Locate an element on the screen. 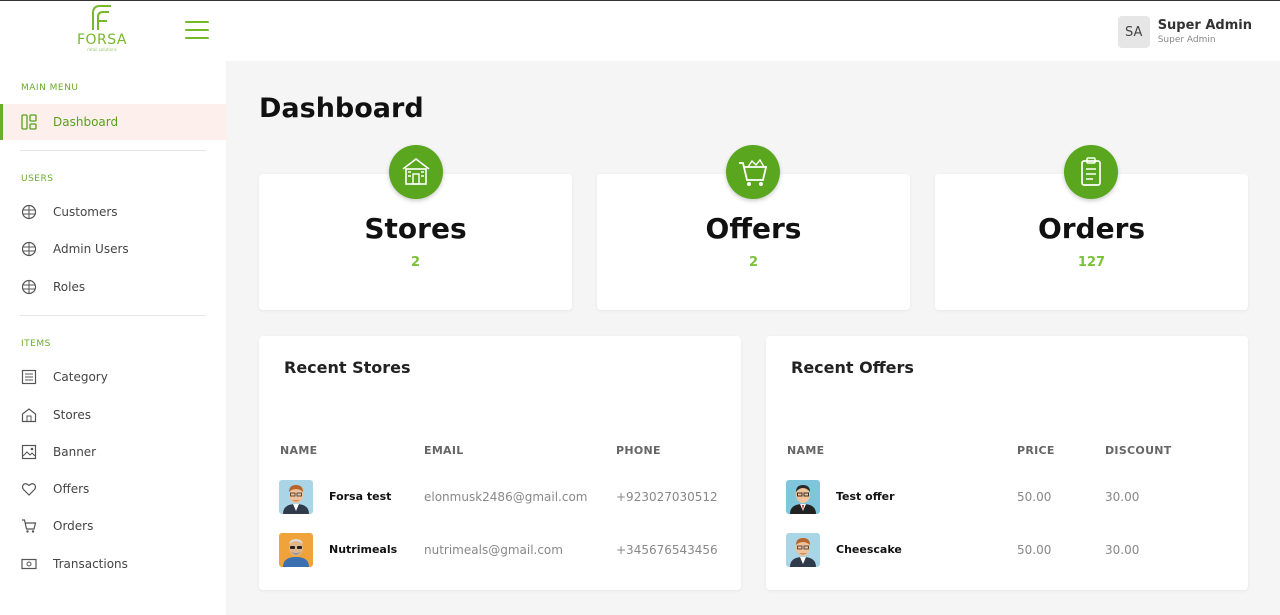  sidebar-item-label: Banner is located at coordinates (75, 452).